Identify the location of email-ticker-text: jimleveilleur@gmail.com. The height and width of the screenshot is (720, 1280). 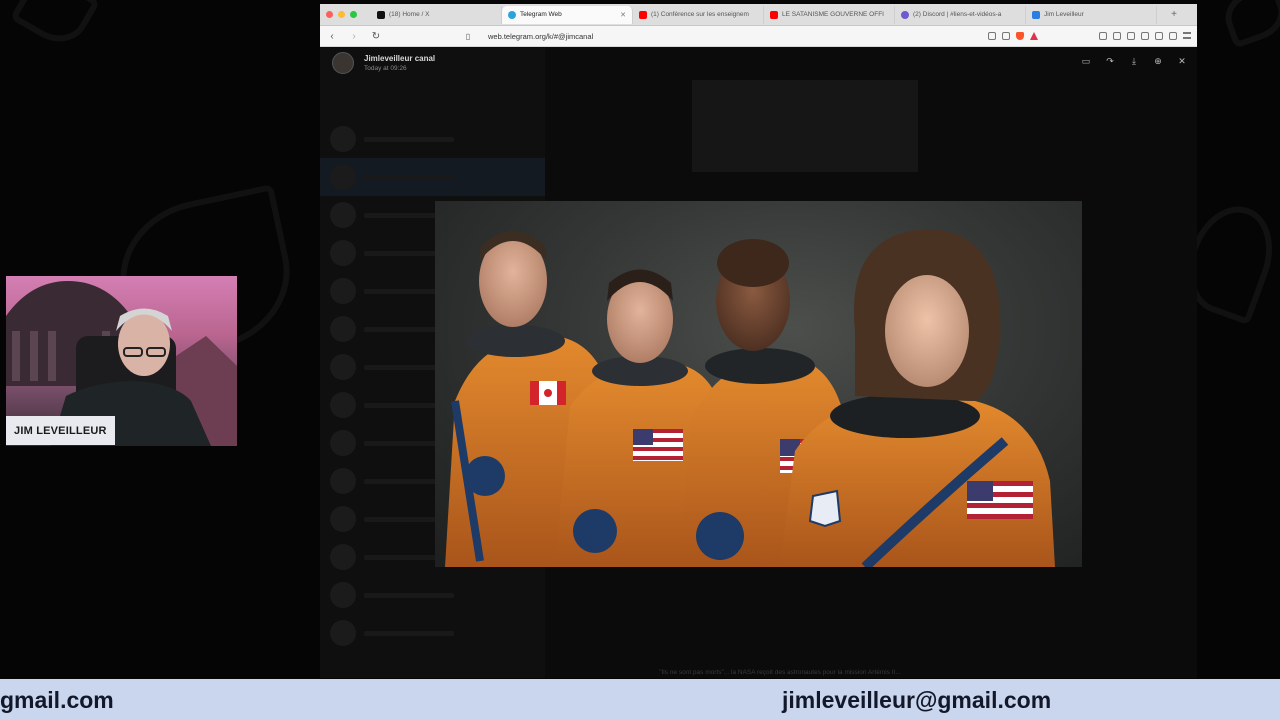
(917, 700).